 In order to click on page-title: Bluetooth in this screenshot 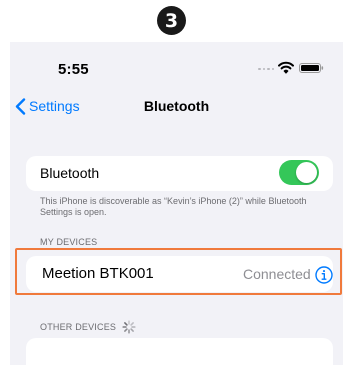, I will do `click(176, 106)`.